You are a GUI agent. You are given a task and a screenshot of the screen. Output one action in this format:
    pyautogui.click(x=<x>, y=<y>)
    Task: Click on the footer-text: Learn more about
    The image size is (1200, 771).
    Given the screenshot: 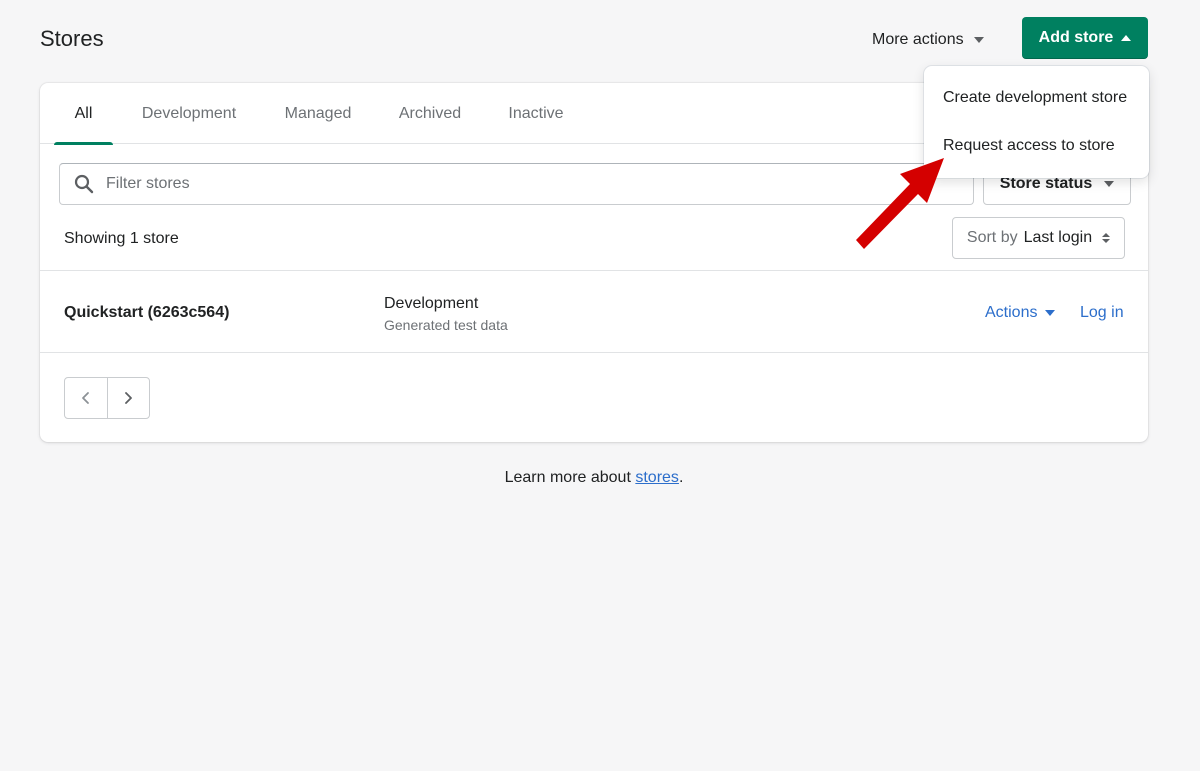 What is the action you would take?
    pyautogui.click(x=567, y=477)
    